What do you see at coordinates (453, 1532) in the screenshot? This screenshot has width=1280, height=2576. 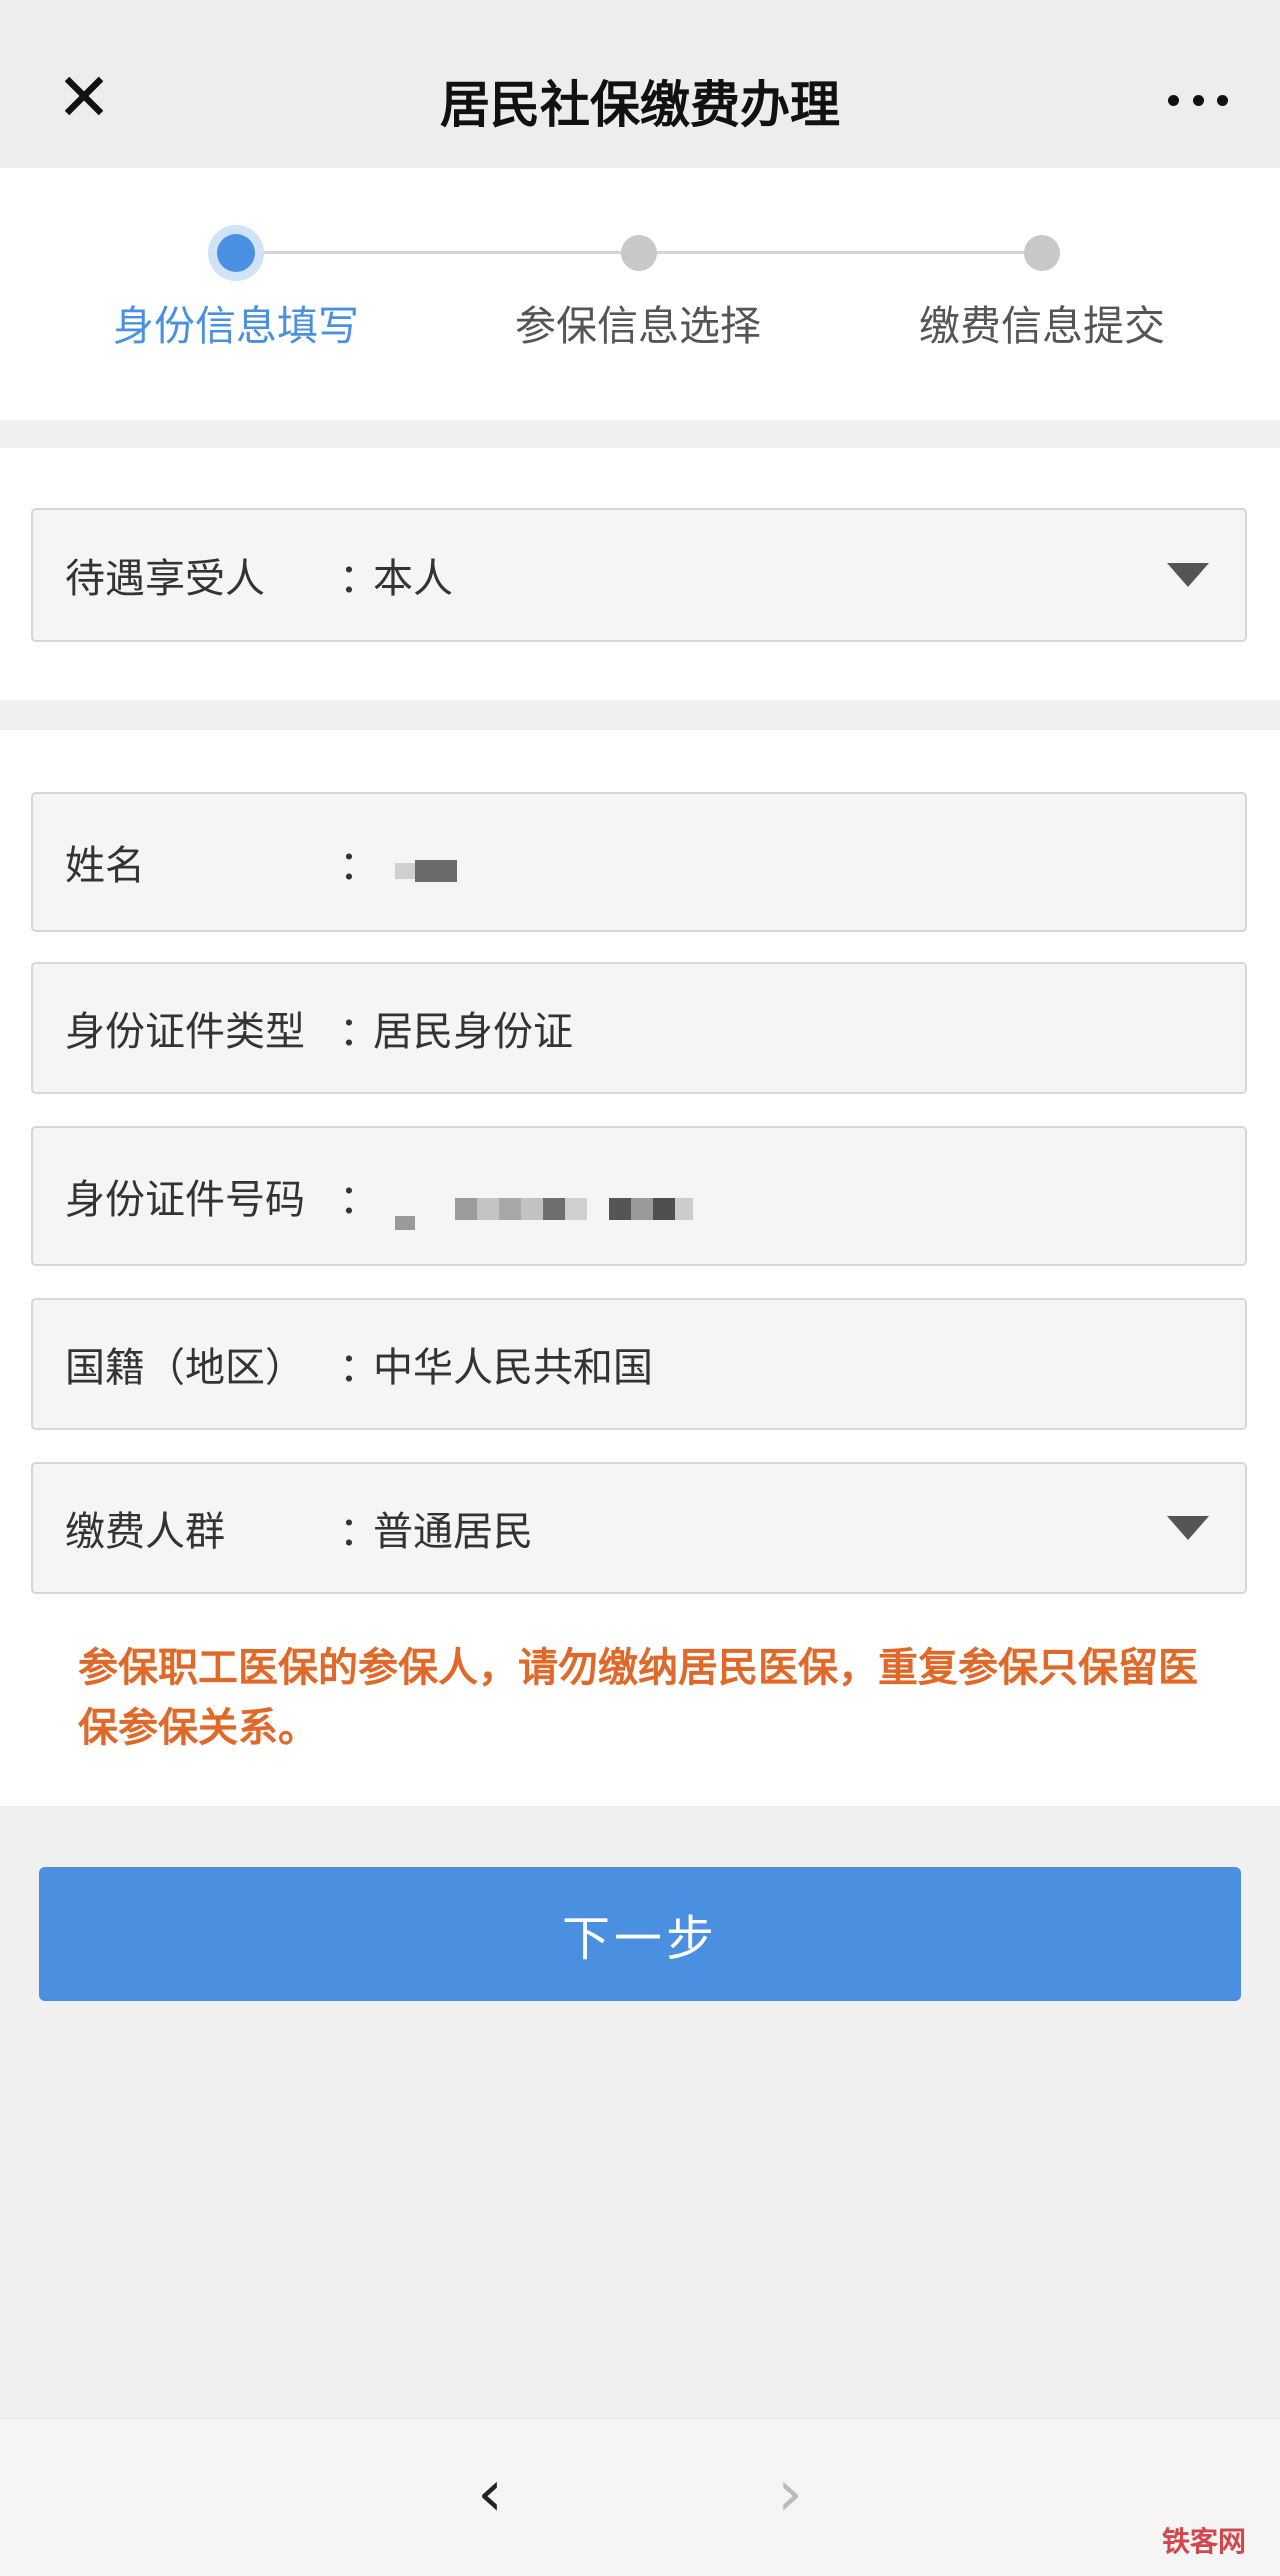 I see `payer-group-value: 普通居民` at bounding box center [453, 1532].